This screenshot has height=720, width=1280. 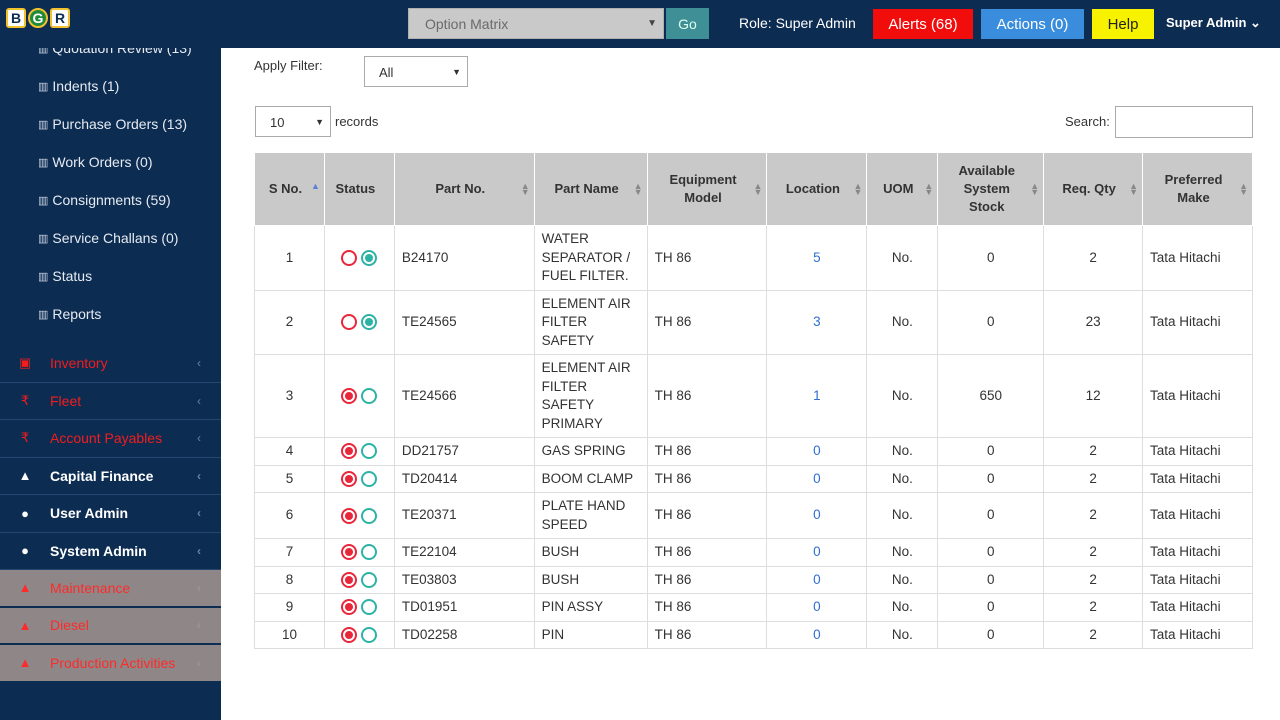 What do you see at coordinates (110, 439) in the screenshot?
I see `sidebar-menu-item: ₹ Account Payables ‹` at bounding box center [110, 439].